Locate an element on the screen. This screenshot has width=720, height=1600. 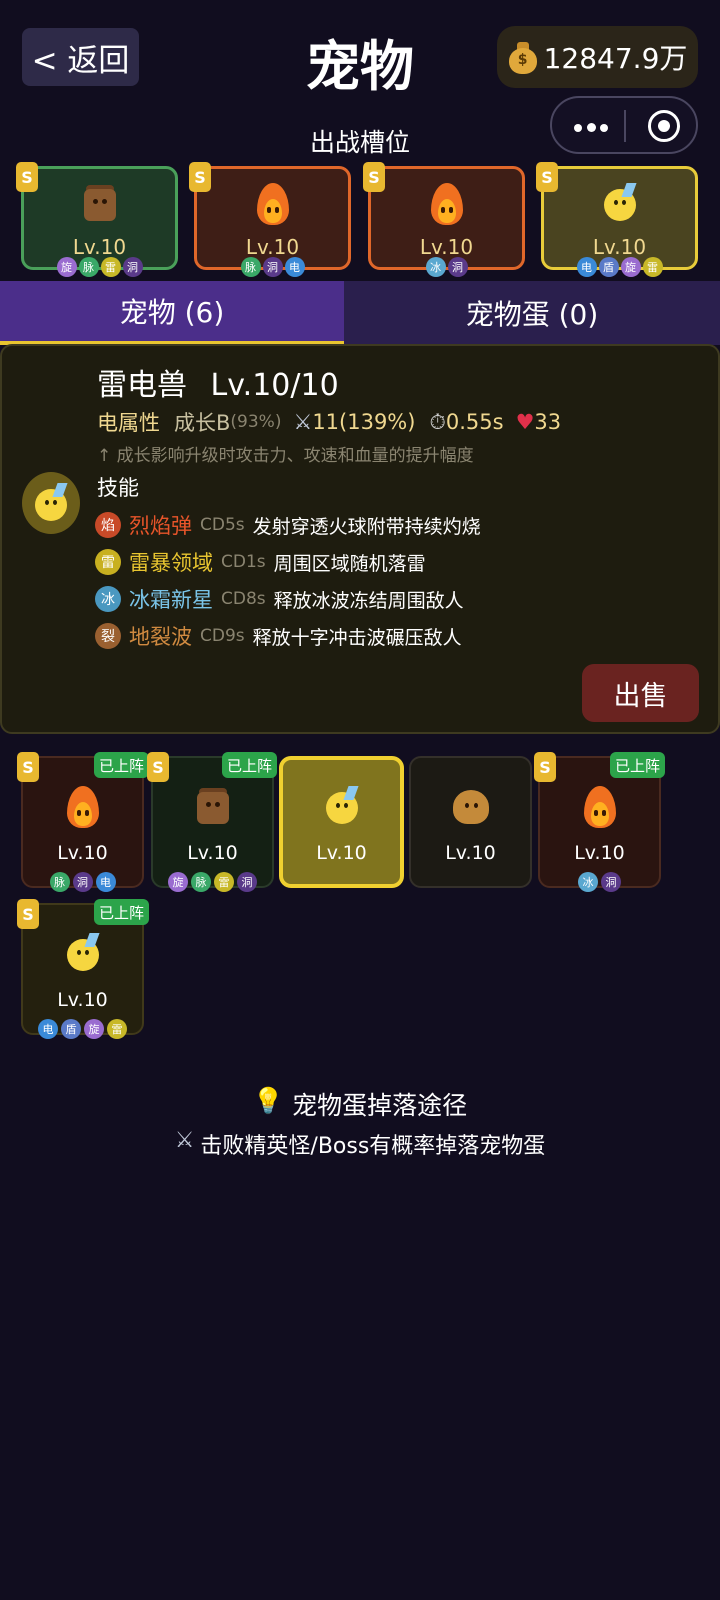
skill-row: 裂 地裂波 CD9s 释放十字冲击波碾压敌人 is located at coordinates (278, 636).